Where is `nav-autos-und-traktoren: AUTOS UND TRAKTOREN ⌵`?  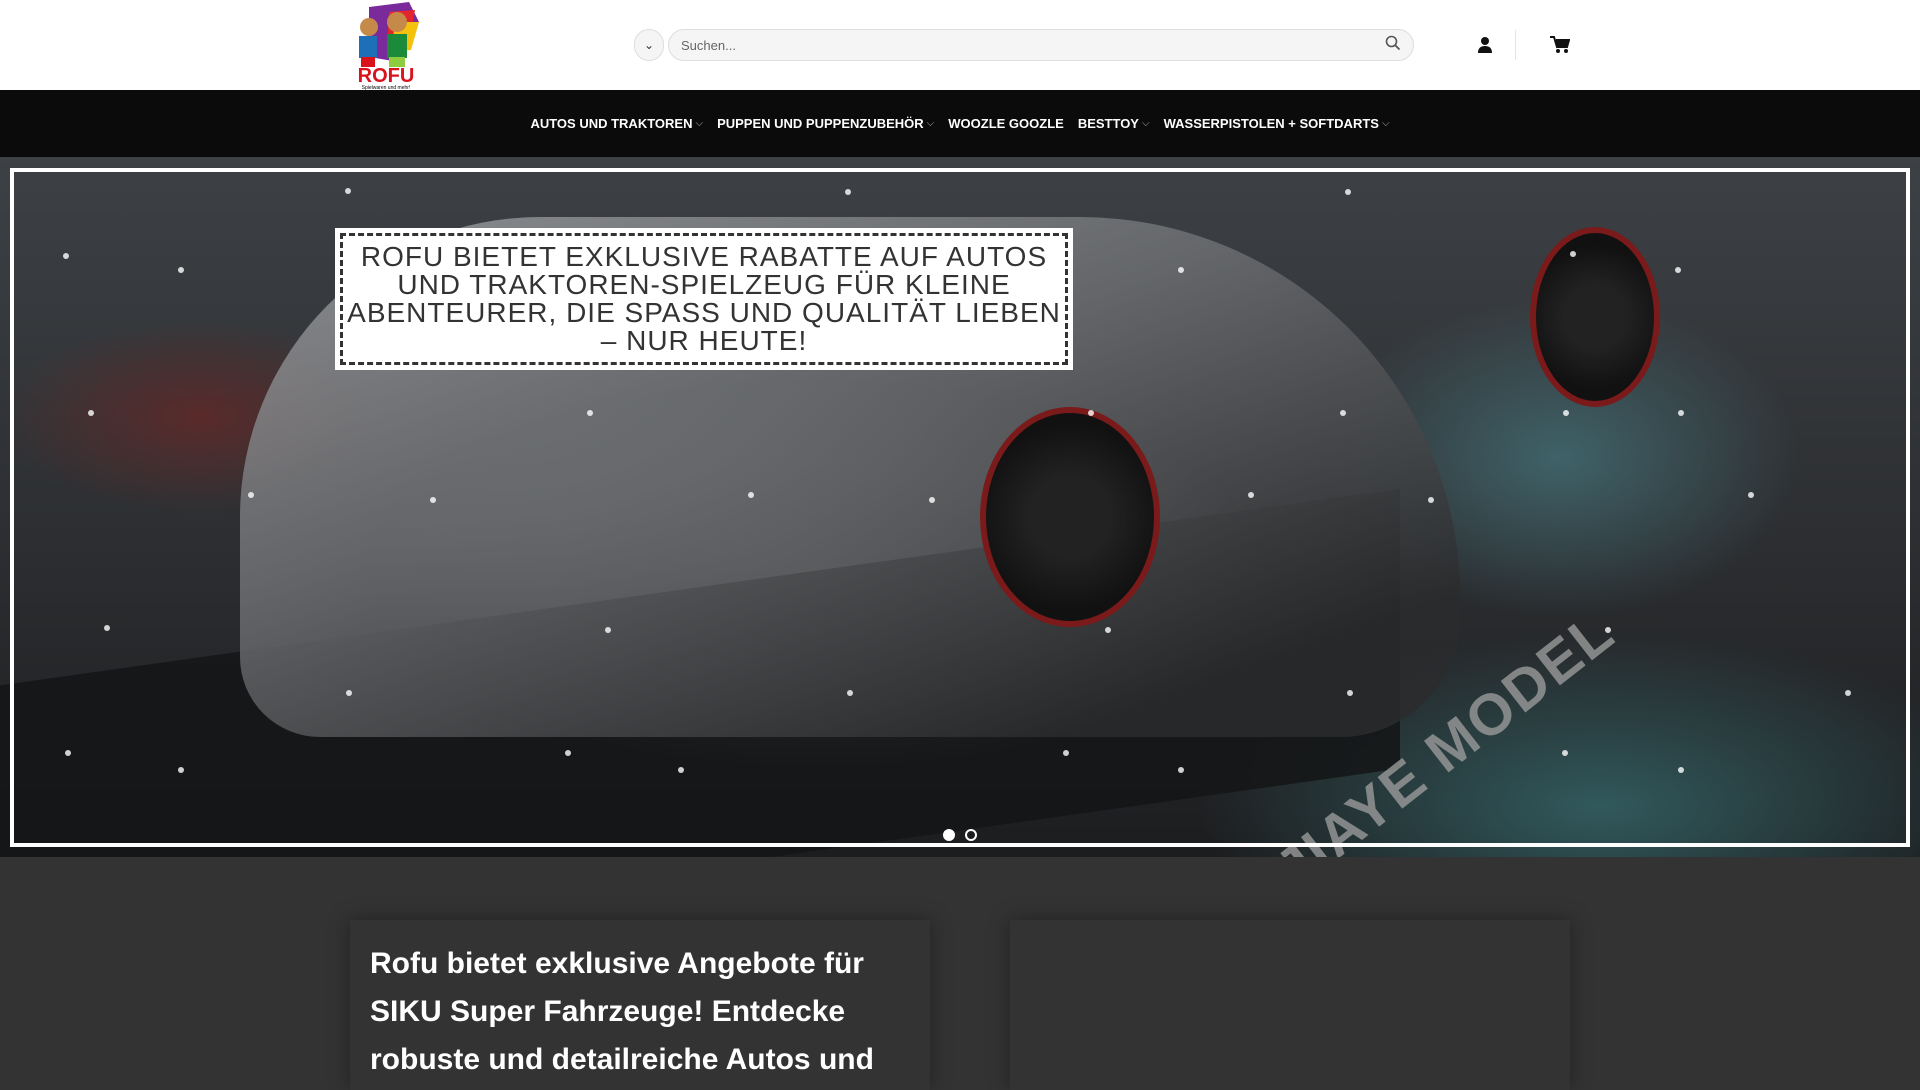
nav-autos-und-traktoren: AUTOS UND TRAKTOREN ⌵ is located at coordinates (616, 123).